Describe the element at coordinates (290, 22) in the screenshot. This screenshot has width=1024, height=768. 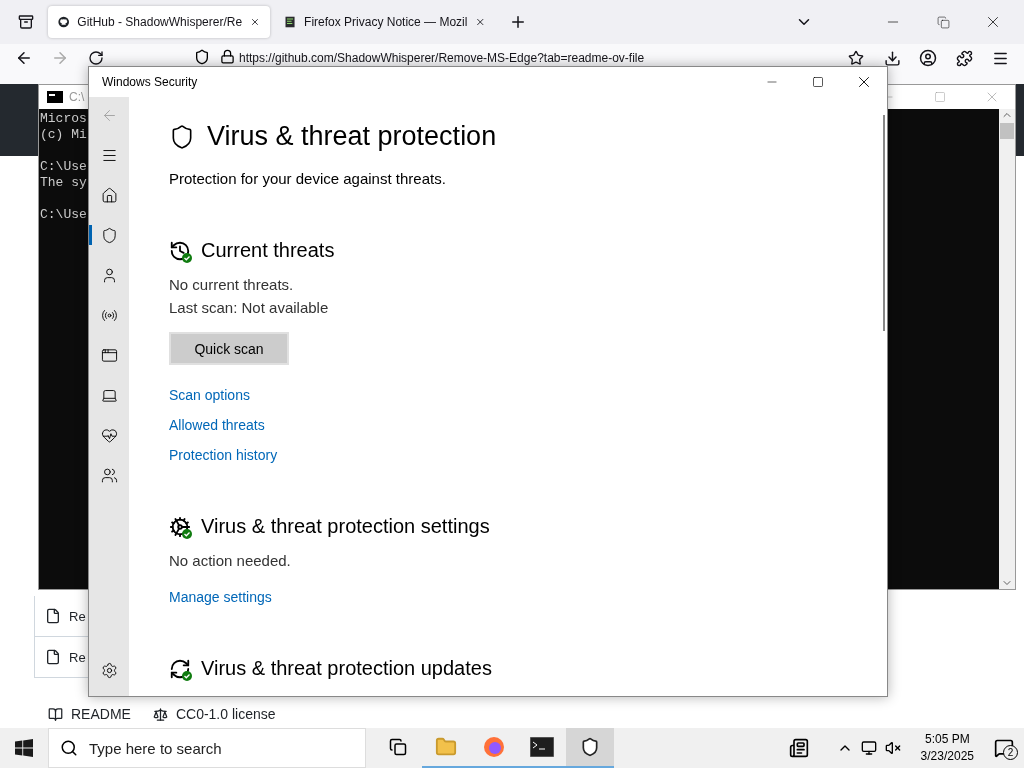
I see `document-icon` at that location.